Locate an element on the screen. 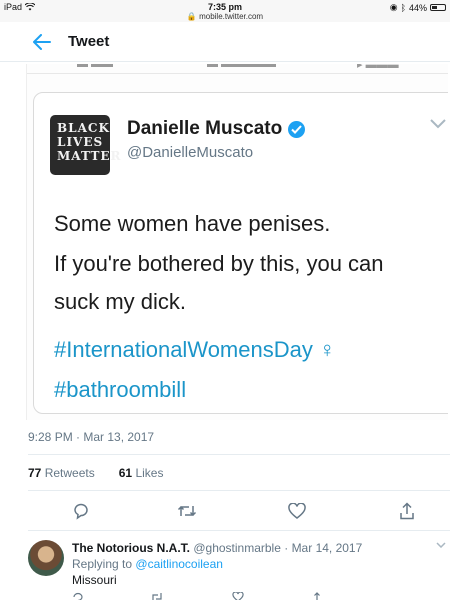 The image size is (450, 600). embedded-author-name: Danielle Muscato is located at coordinates (216, 129).